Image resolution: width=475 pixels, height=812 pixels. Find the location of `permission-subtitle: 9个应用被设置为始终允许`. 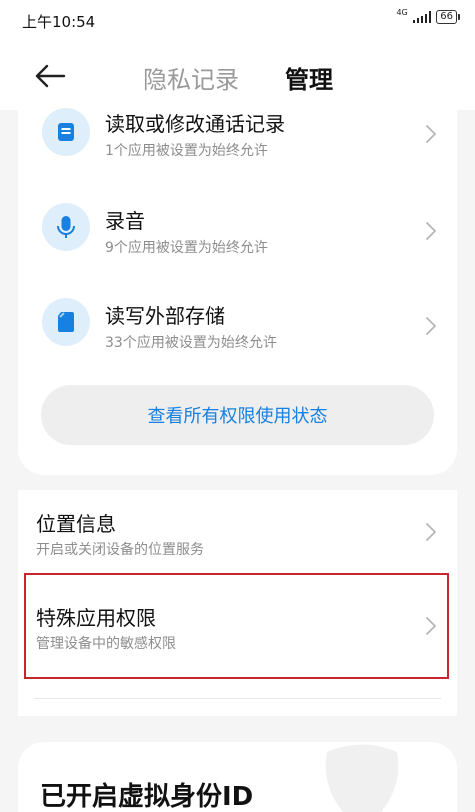

permission-subtitle: 9个应用被设置为始终允许 is located at coordinates (186, 248).